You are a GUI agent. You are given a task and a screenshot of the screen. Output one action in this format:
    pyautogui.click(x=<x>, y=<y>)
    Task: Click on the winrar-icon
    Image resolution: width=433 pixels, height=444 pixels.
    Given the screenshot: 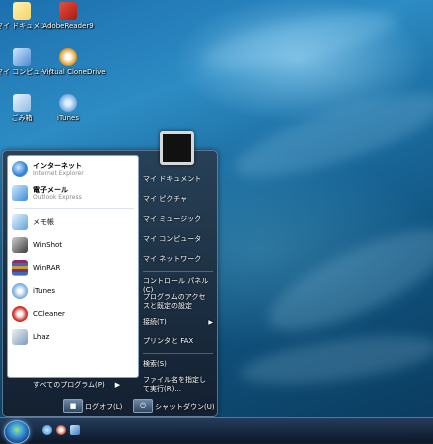 What is the action you would take?
    pyautogui.click(x=20, y=268)
    